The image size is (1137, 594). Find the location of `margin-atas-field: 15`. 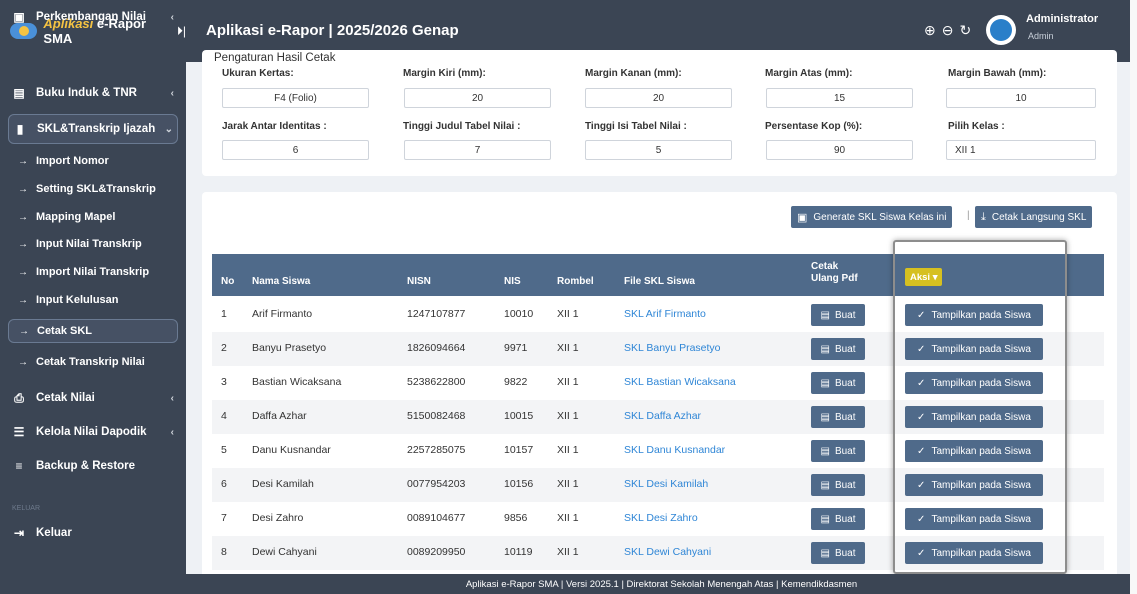

margin-atas-field: 15 is located at coordinates (839, 98).